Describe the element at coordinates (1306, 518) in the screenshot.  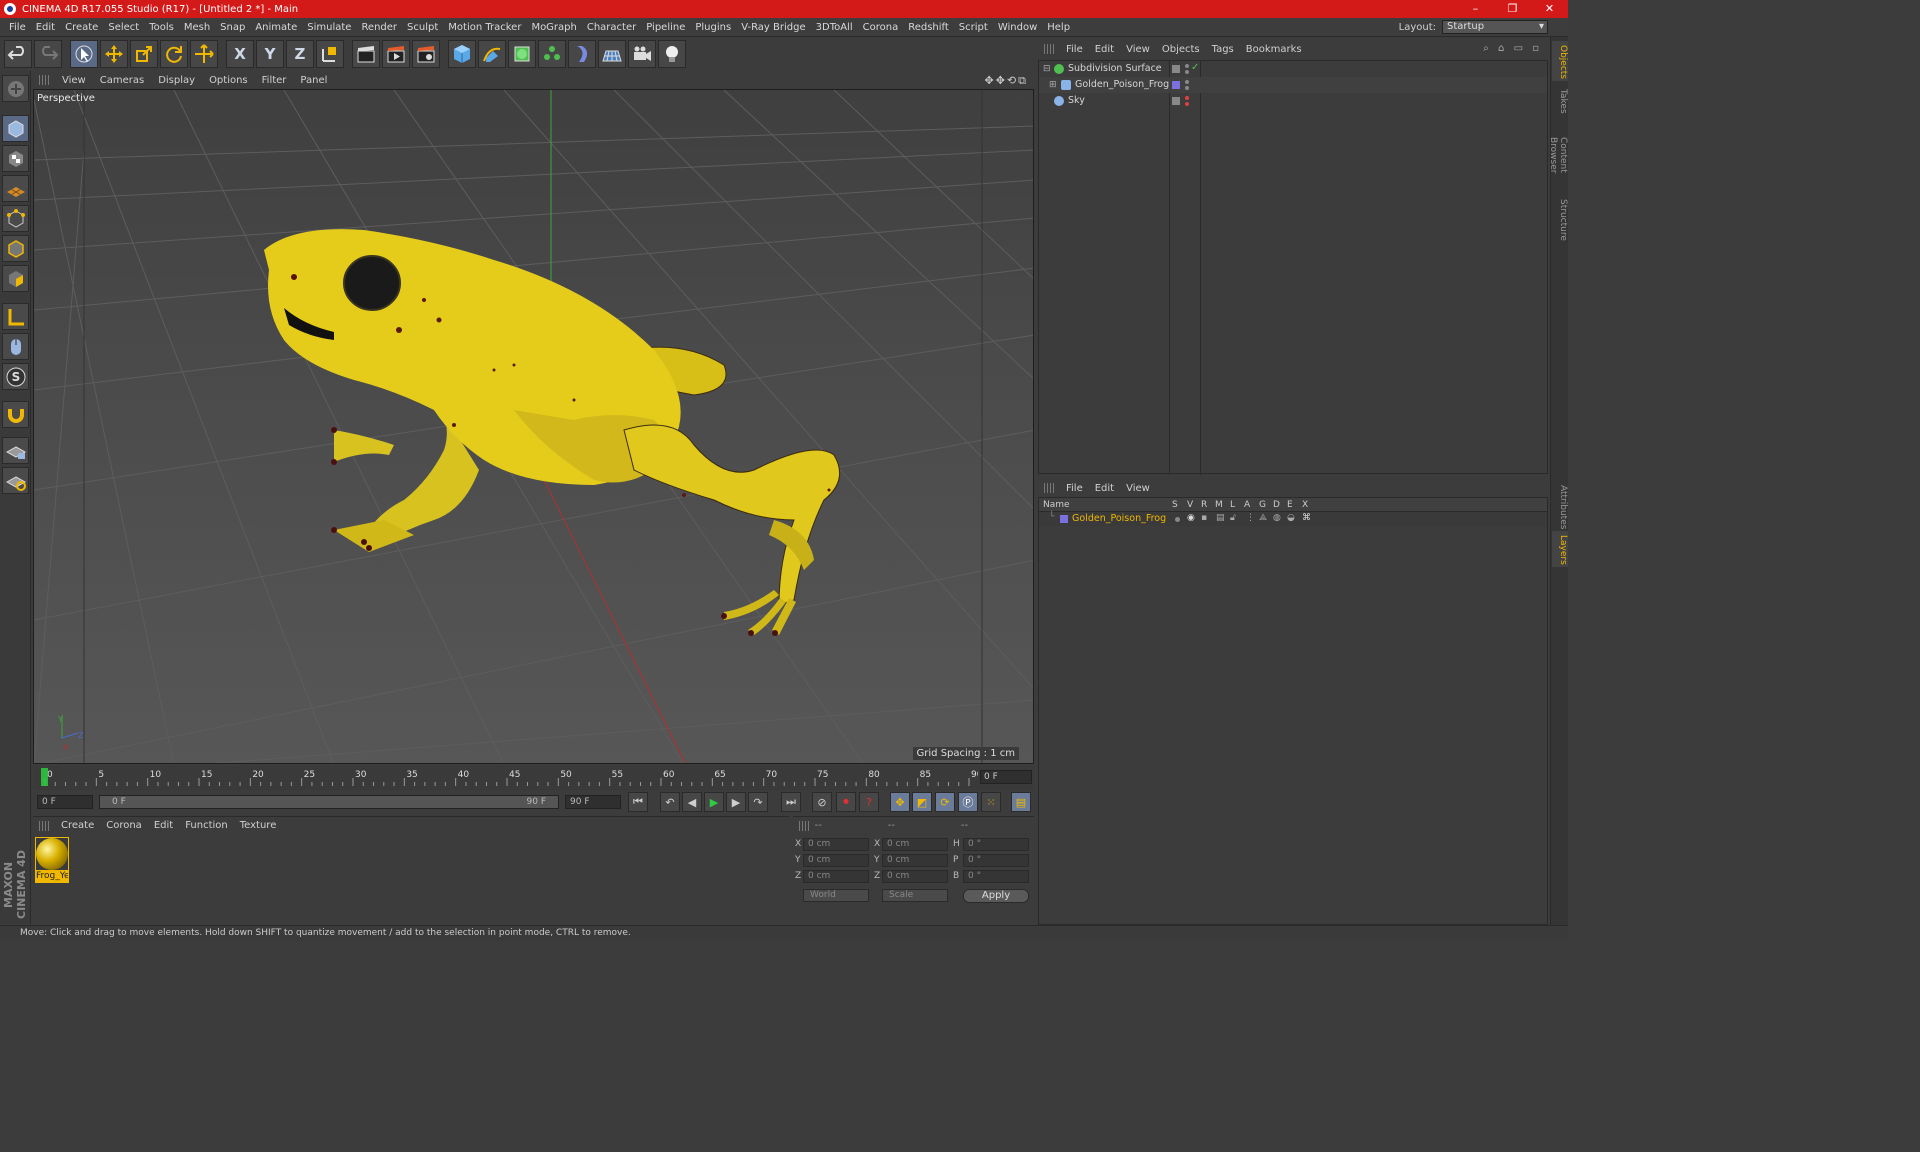
I see `layer-xref-icon: ⌘` at that location.